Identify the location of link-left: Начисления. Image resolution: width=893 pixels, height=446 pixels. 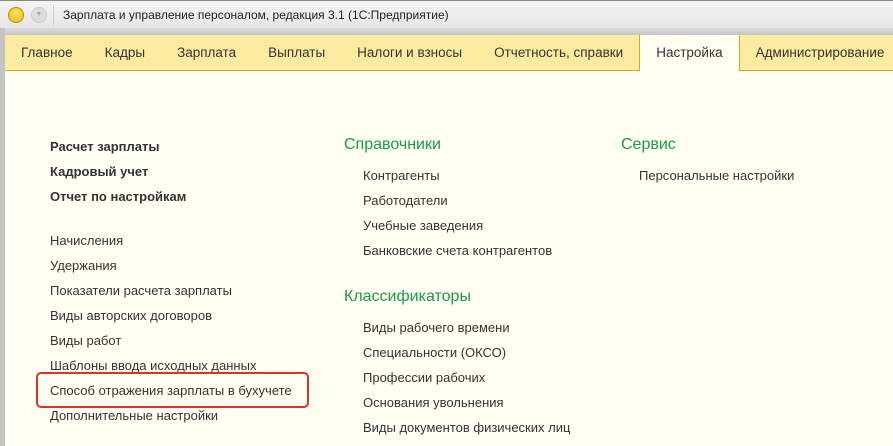
(86, 240).